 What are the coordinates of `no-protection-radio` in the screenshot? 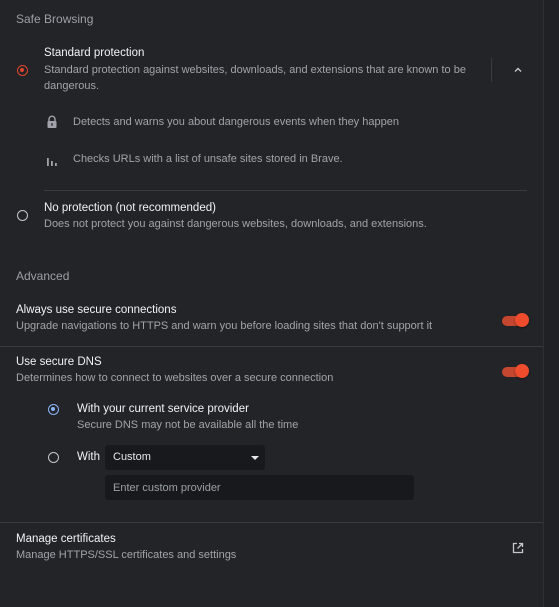 It's located at (22, 215).